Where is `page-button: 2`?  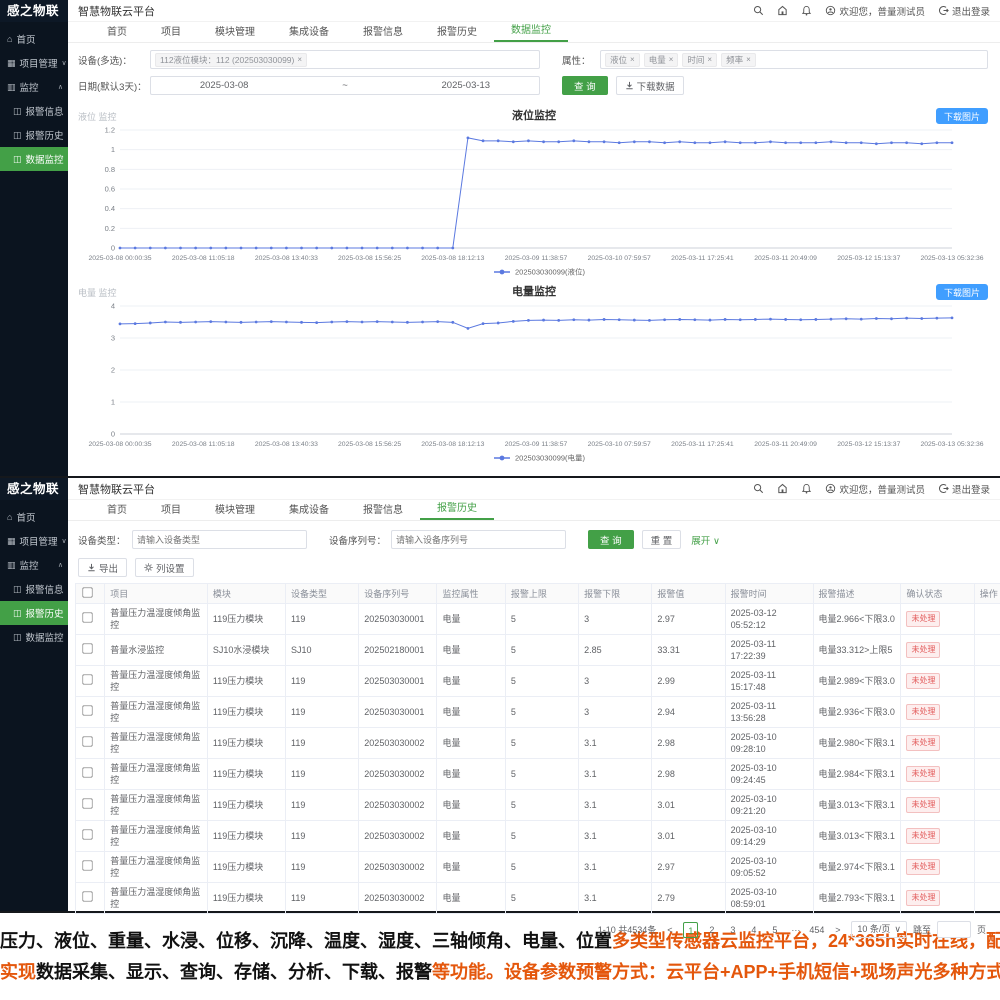
page-button: 2 is located at coordinates (711, 930).